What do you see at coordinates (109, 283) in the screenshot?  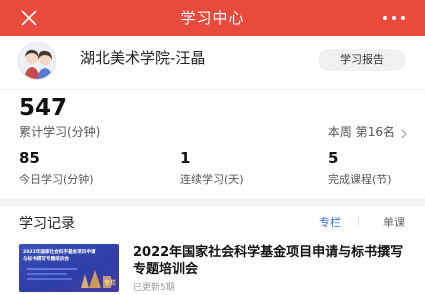 I see `thumb-badge: 专栏` at bounding box center [109, 283].